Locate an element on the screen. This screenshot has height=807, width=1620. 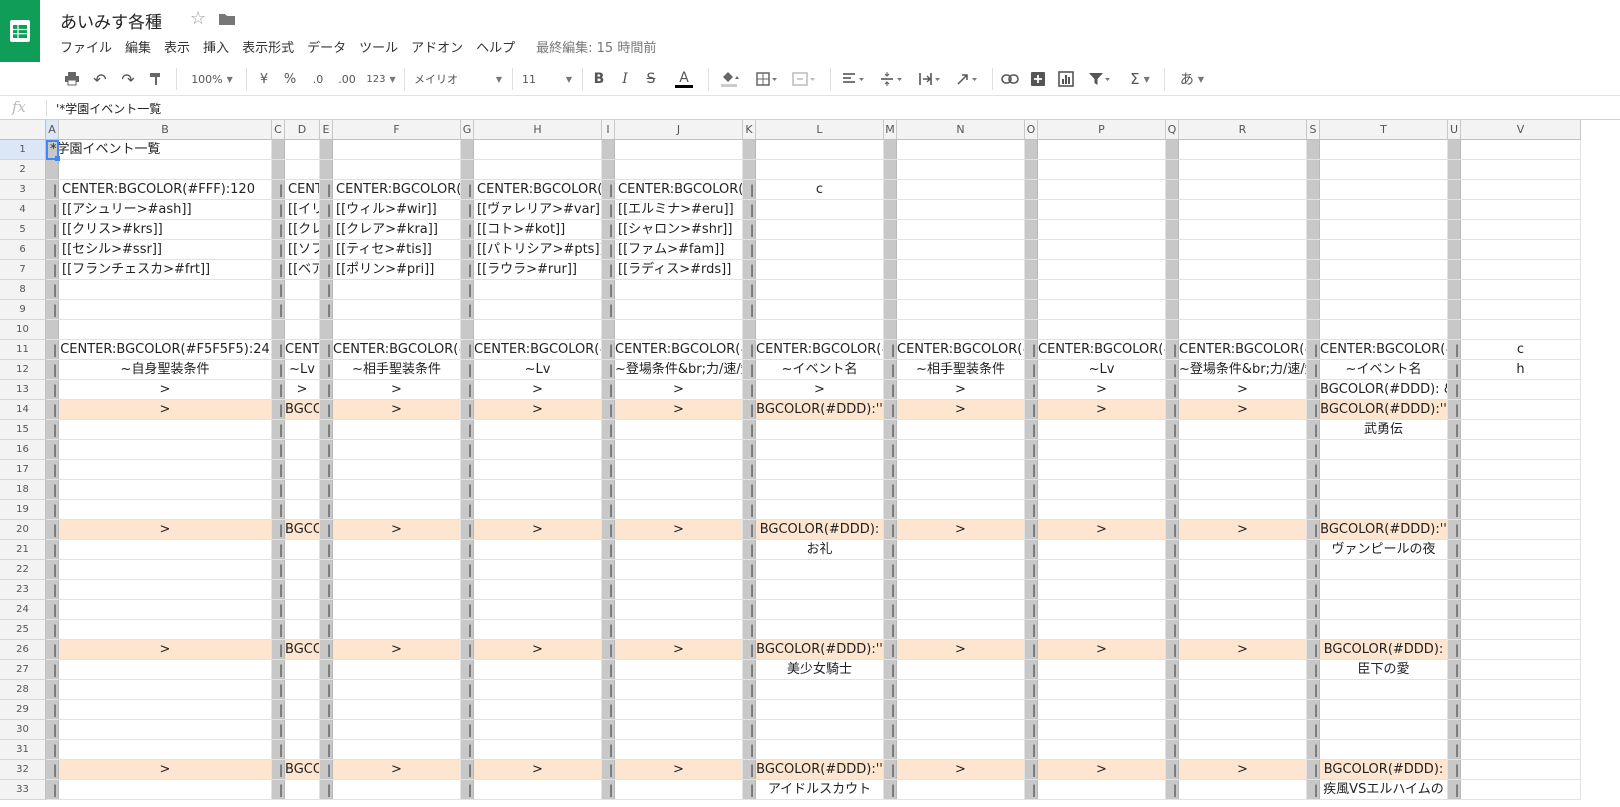
cell-pipe-o23: | is located at coordinates (1034, 590).